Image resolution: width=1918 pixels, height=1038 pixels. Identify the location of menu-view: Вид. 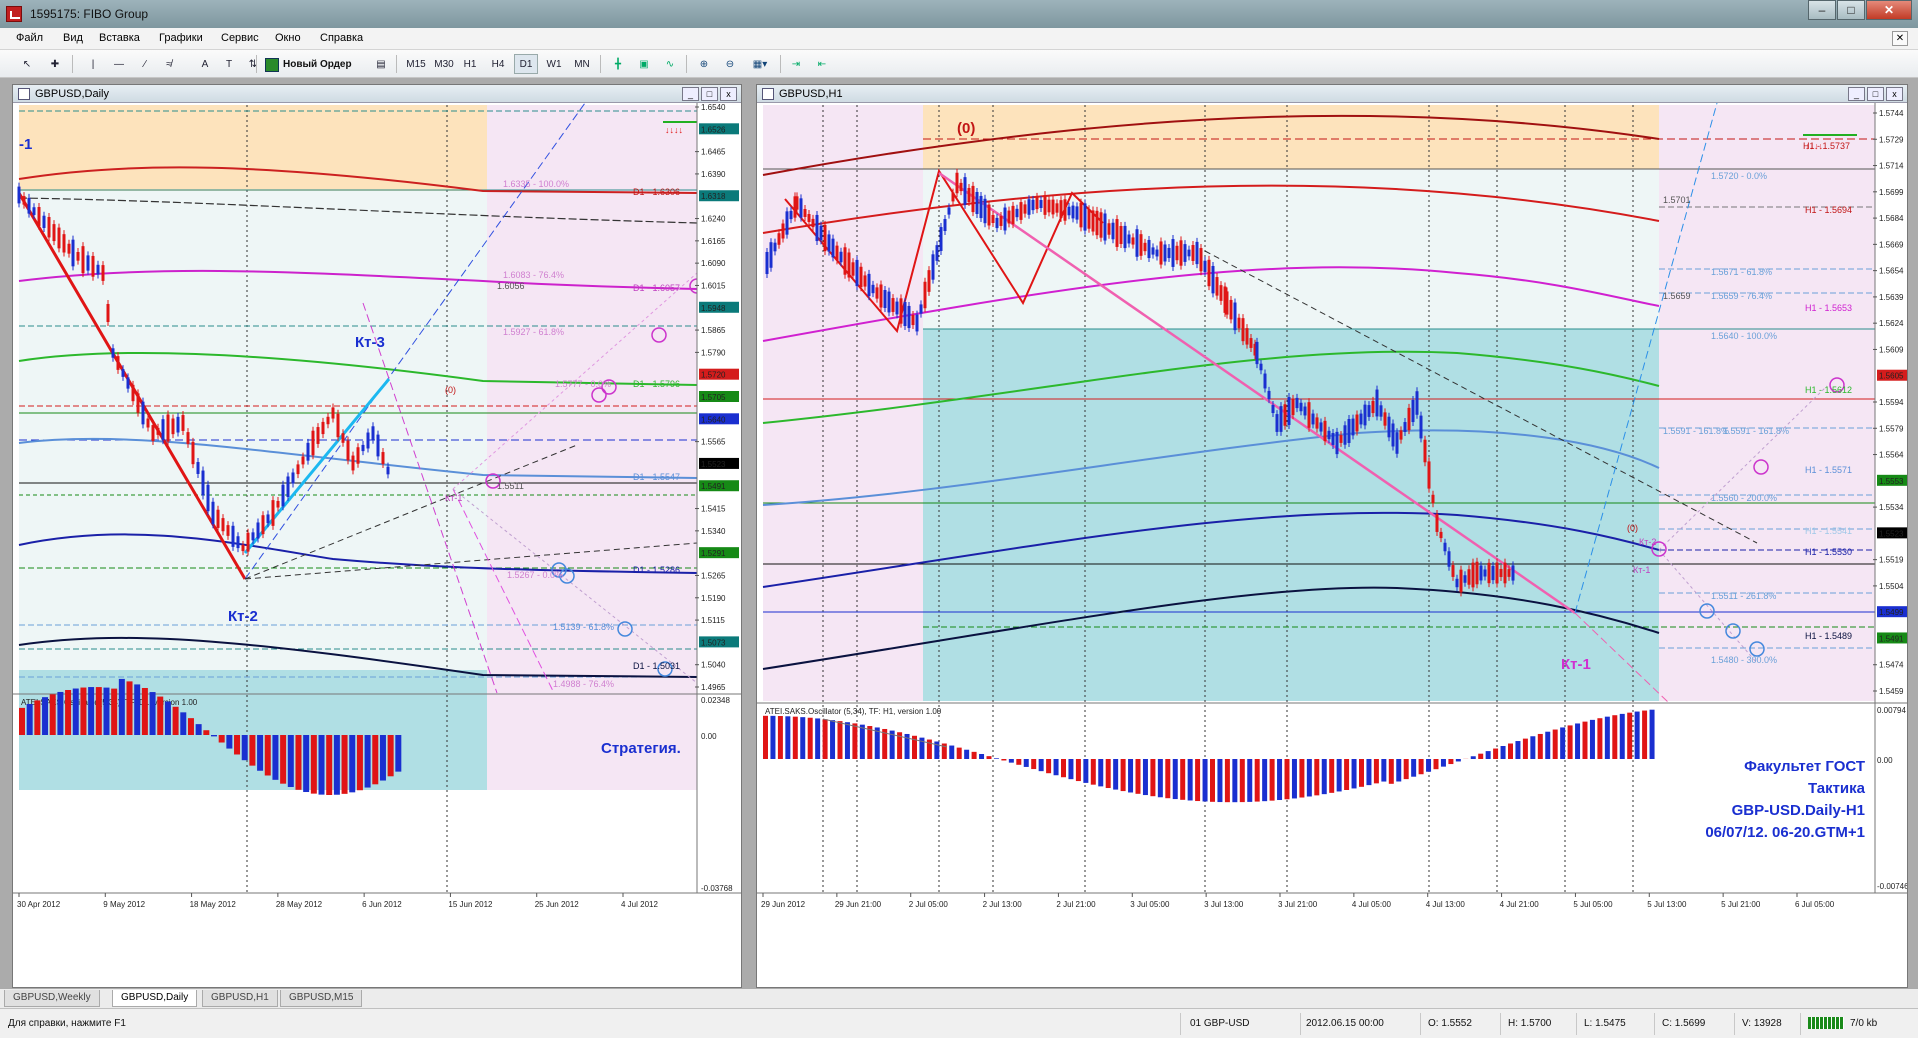
(73, 38).